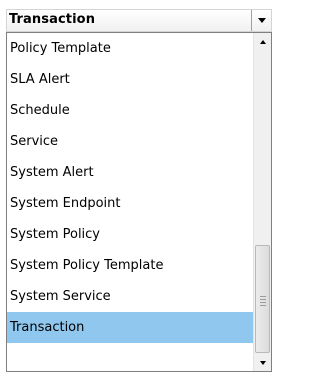  I want to click on scroll-up-arrow-icon, so click(262, 41).